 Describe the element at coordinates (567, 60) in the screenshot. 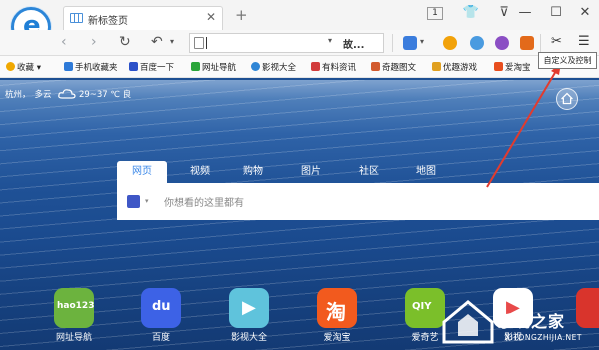

I see `customize-tooltip: 自定义及控制` at that location.